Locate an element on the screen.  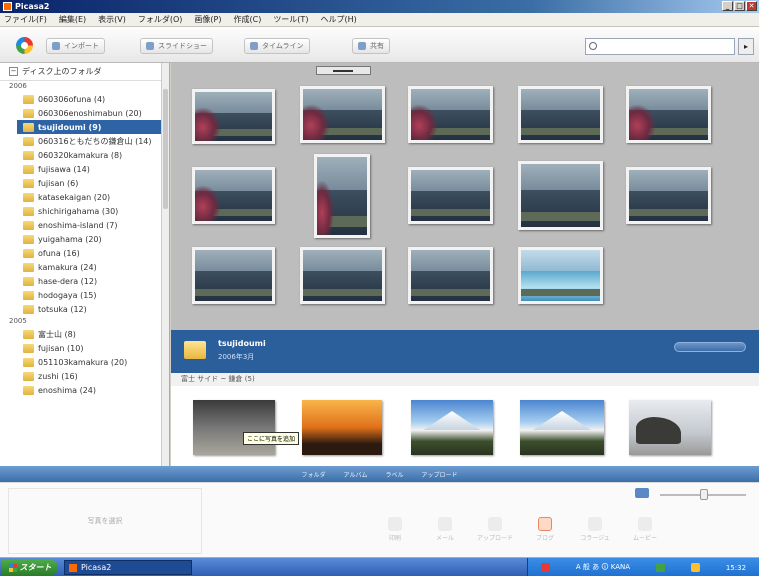
system-tray: A 般 あ 🛈 KANA 15:32 is located at coordinates (643, 567).